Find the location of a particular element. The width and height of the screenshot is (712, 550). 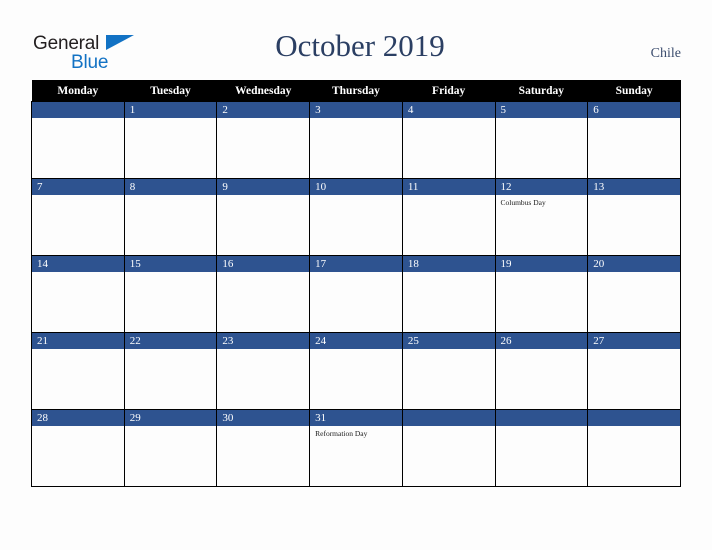

day-cell-content: 14 is located at coordinates (78, 294).